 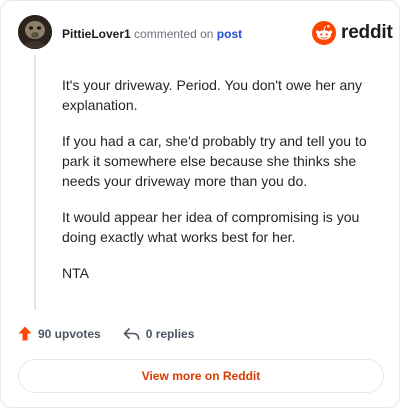 I want to click on reddit-brand: reddit, so click(x=352, y=33).